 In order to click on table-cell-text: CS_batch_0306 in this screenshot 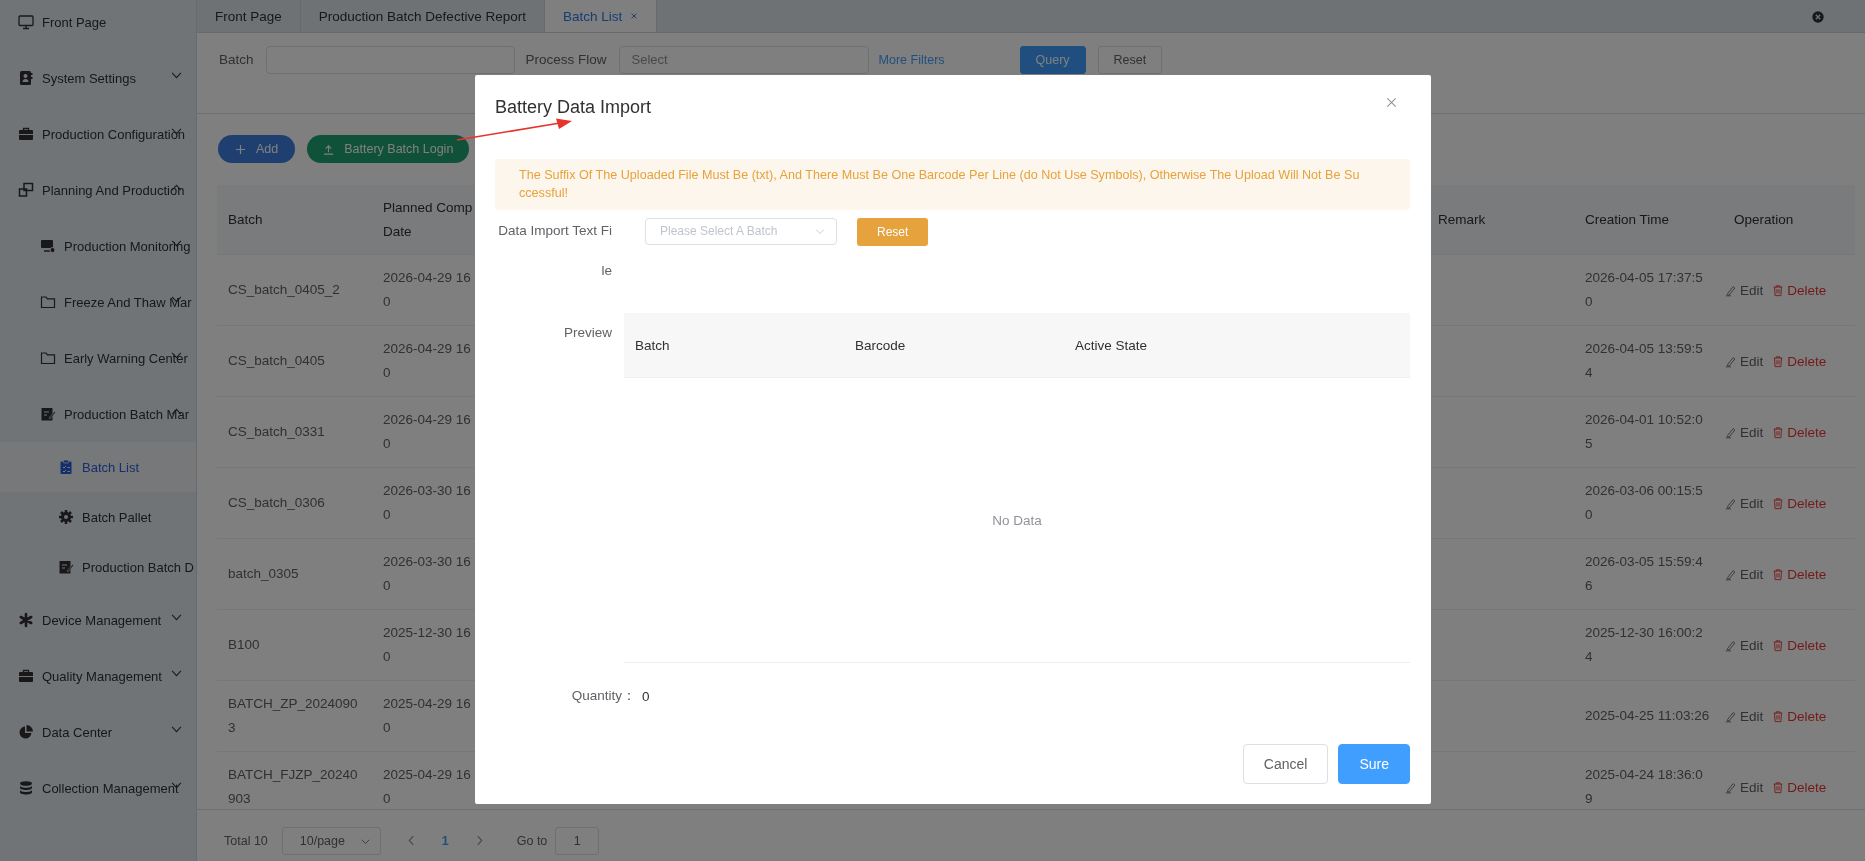, I will do `click(276, 503)`.